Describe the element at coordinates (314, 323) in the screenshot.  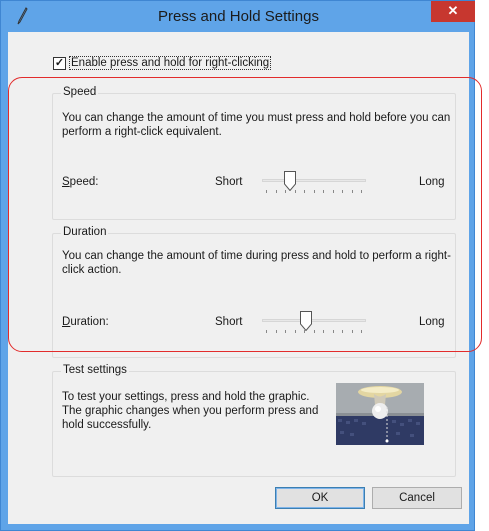
I see `duration-slider` at that location.